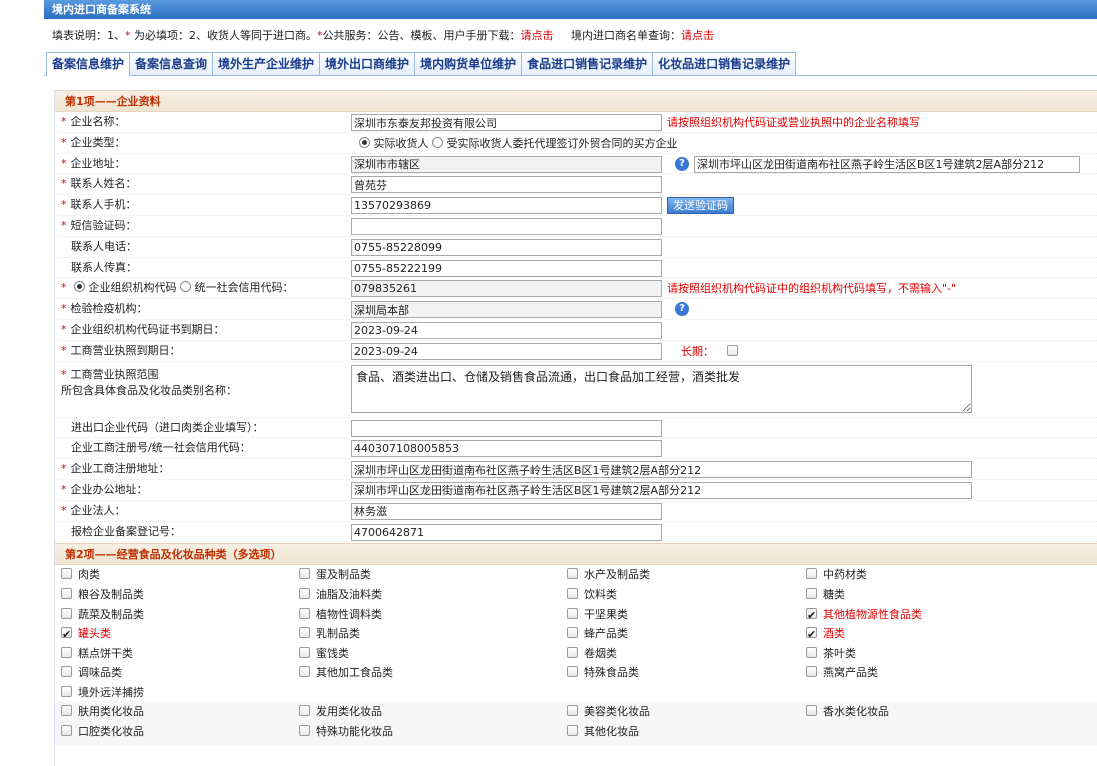 This screenshot has width=1097, height=766. I want to click on tab-domestic-buyer: 境内购货单位维护, so click(468, 63).